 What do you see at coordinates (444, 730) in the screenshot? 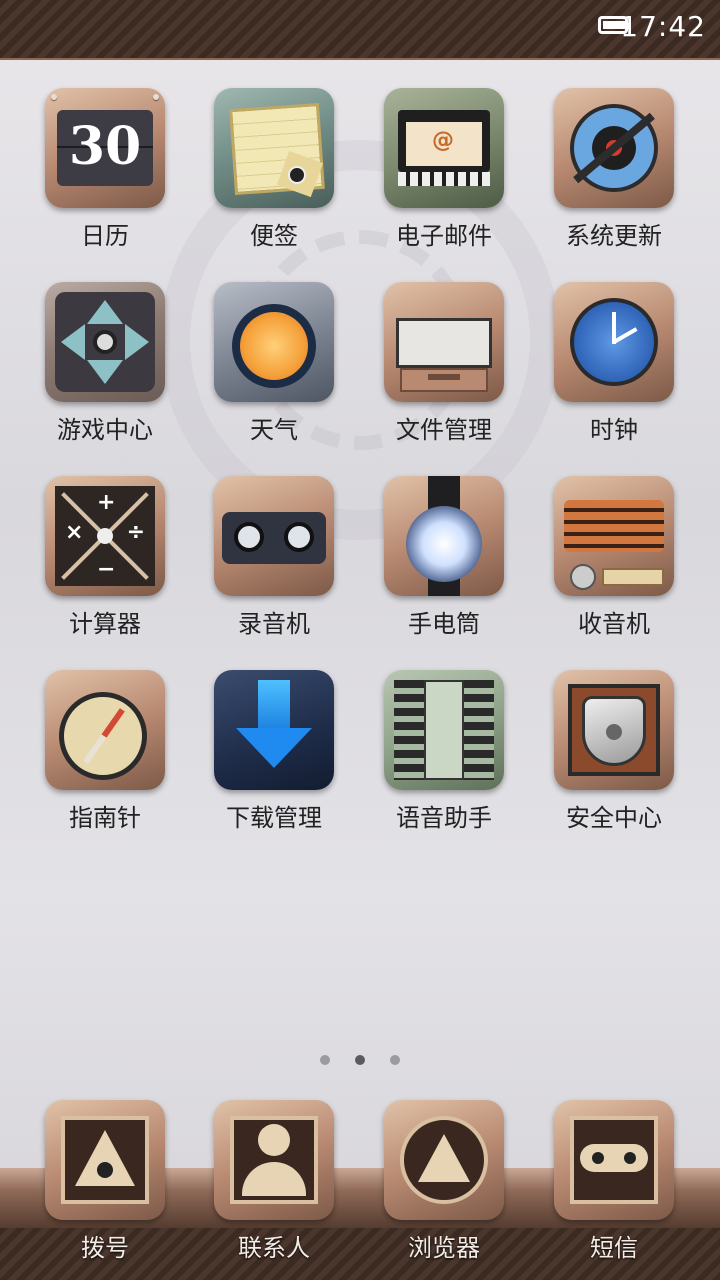
I see `voice-assistant-icon` at bounding box center [444, 730].